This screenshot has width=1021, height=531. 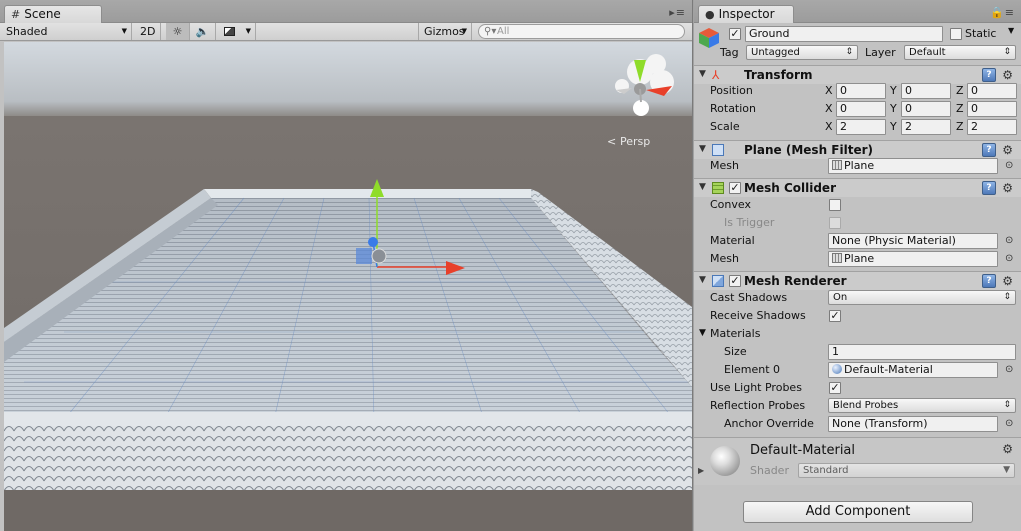 I want to click on scene-search-input: ⚲▾ All, so click(x=581, y=31).